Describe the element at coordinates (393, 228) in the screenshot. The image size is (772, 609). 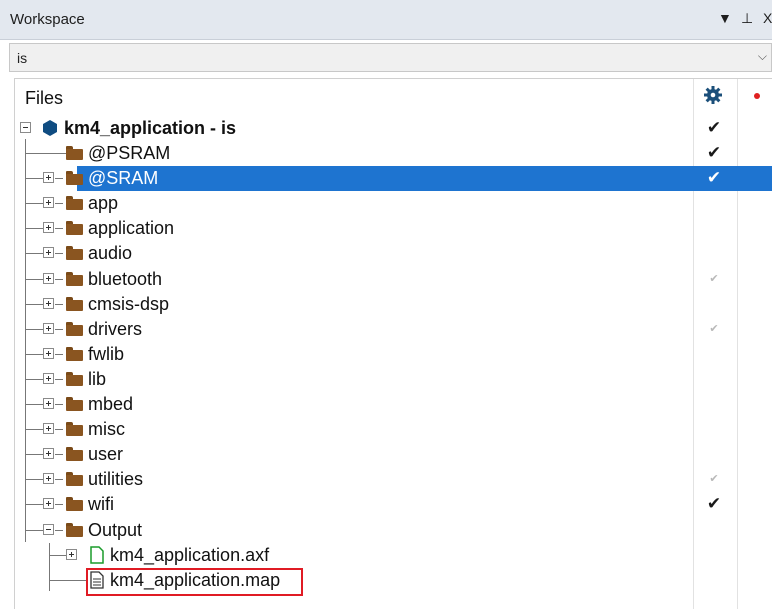
I see `tree-item-application: application` at that location.